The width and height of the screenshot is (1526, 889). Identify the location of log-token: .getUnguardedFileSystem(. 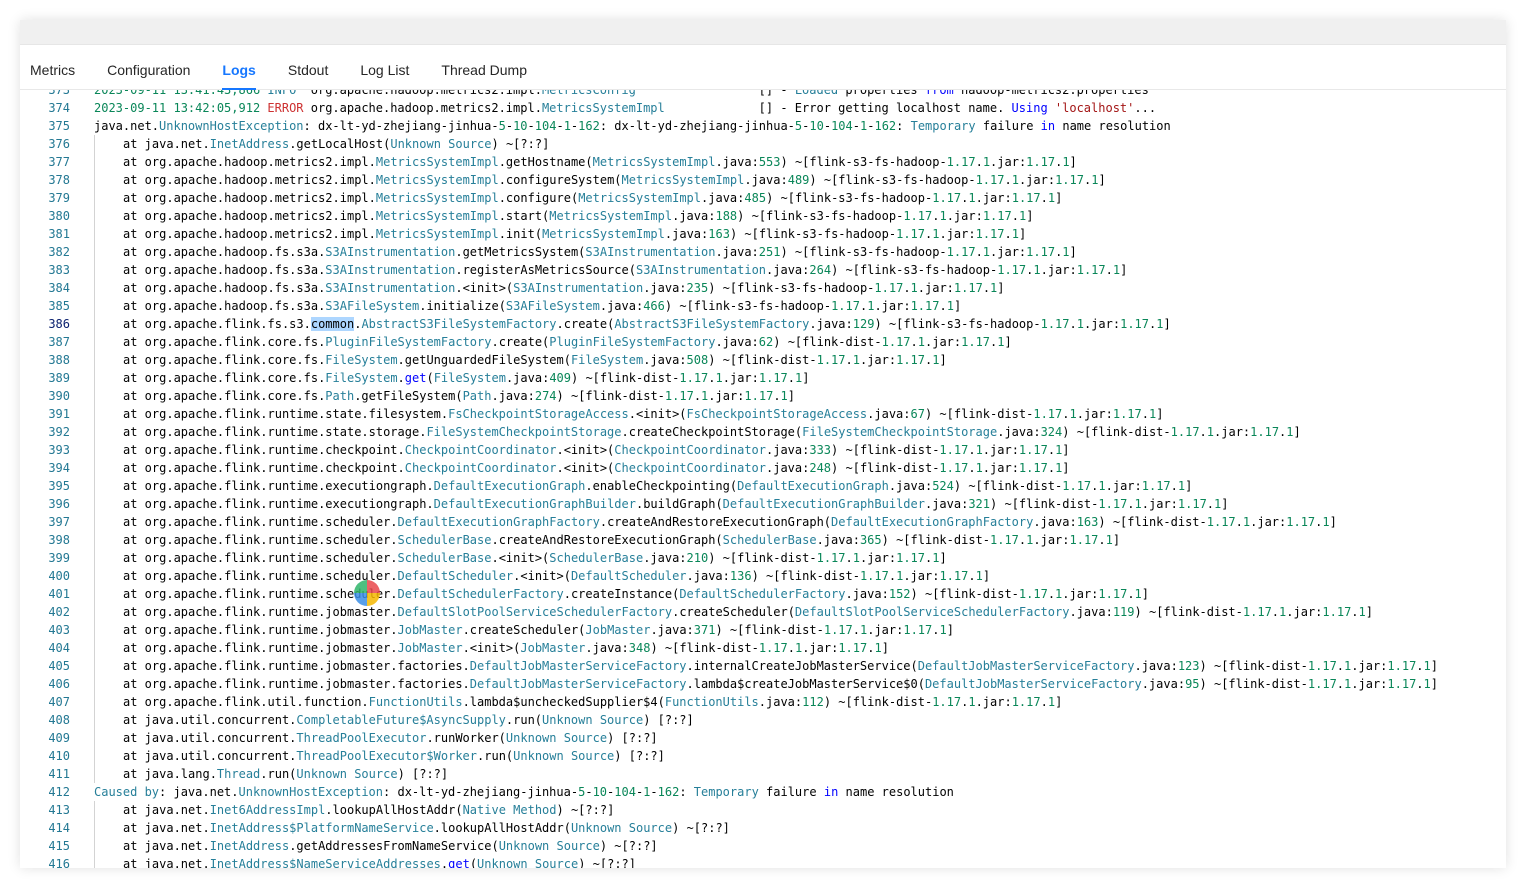
(484, 360).